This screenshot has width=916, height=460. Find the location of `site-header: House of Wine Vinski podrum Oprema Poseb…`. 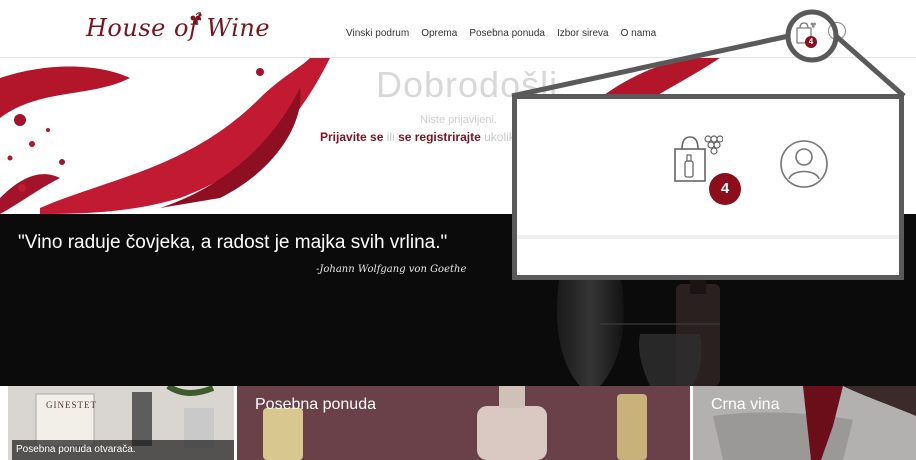

site-header: House of Wine Vinski podrum Oprema Poseb… is located at coordinates (458, 29).